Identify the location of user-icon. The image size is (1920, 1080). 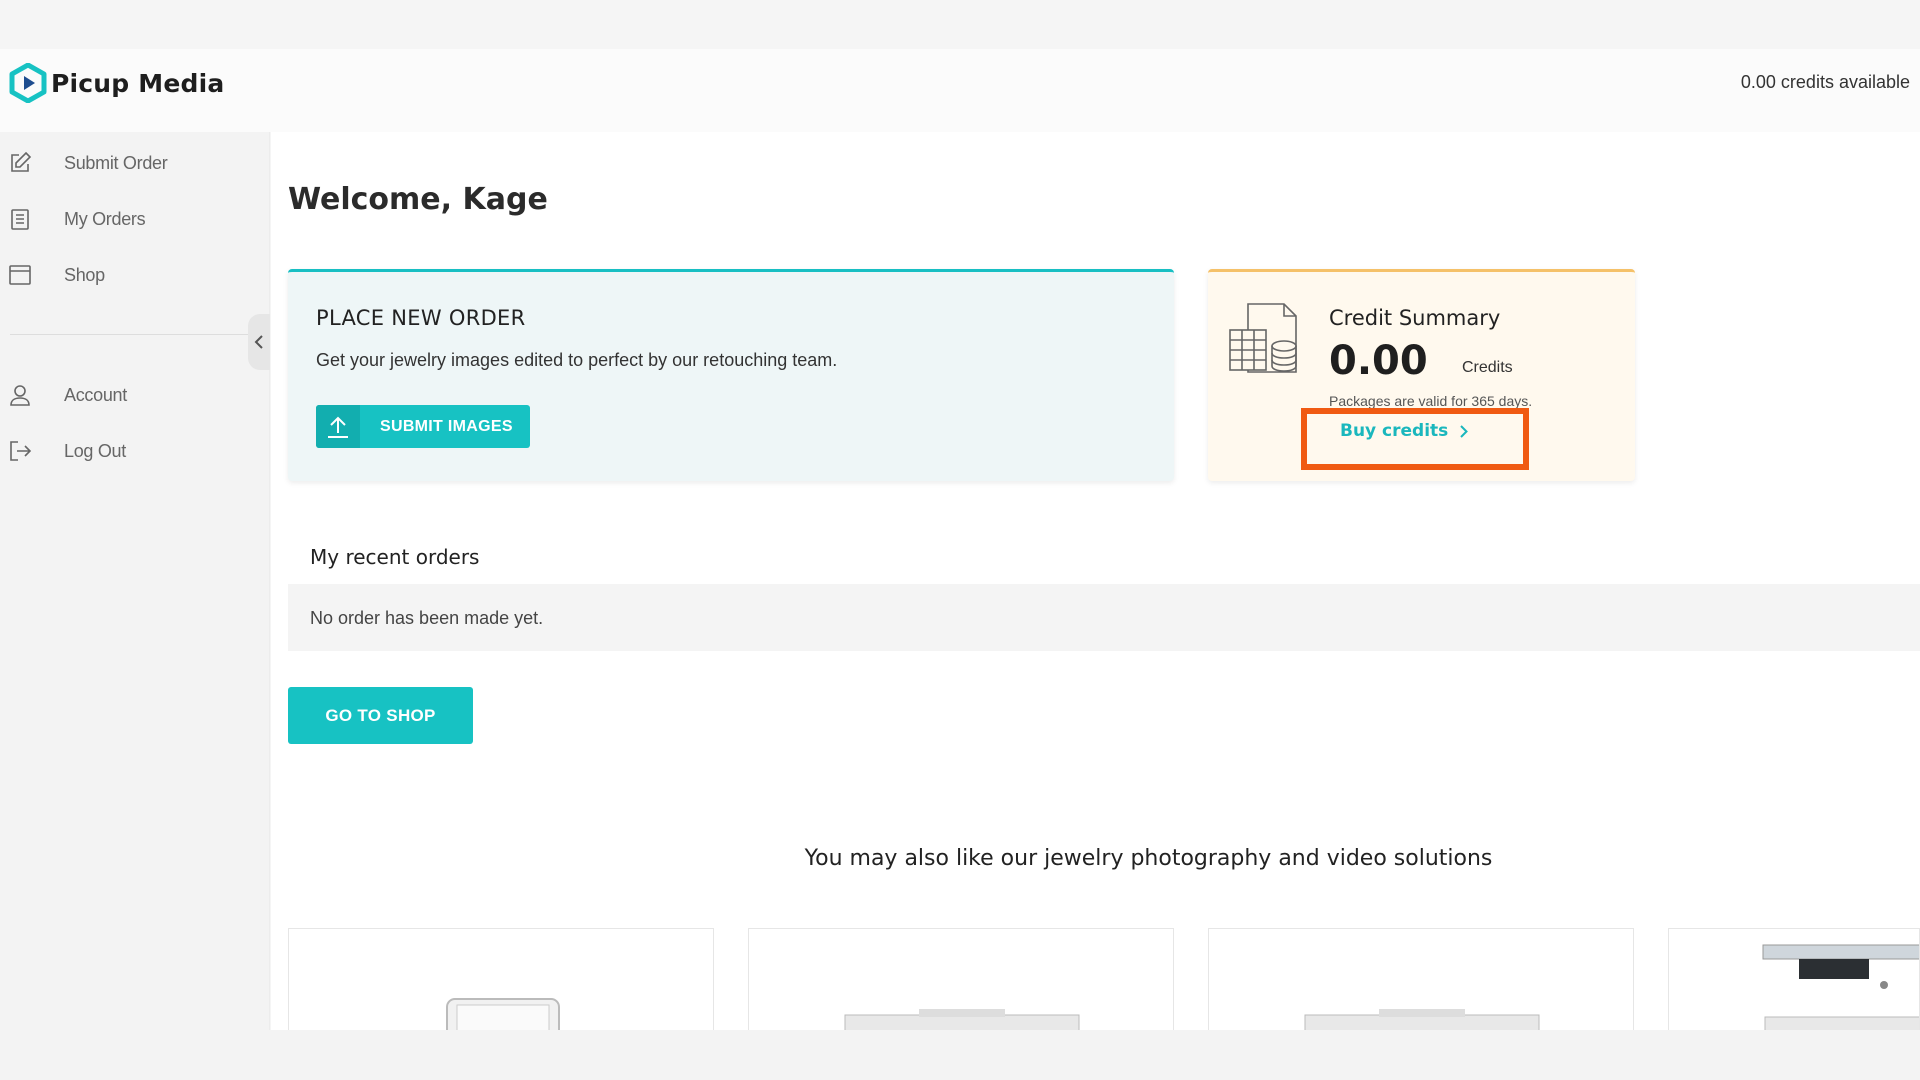
(20, 395).